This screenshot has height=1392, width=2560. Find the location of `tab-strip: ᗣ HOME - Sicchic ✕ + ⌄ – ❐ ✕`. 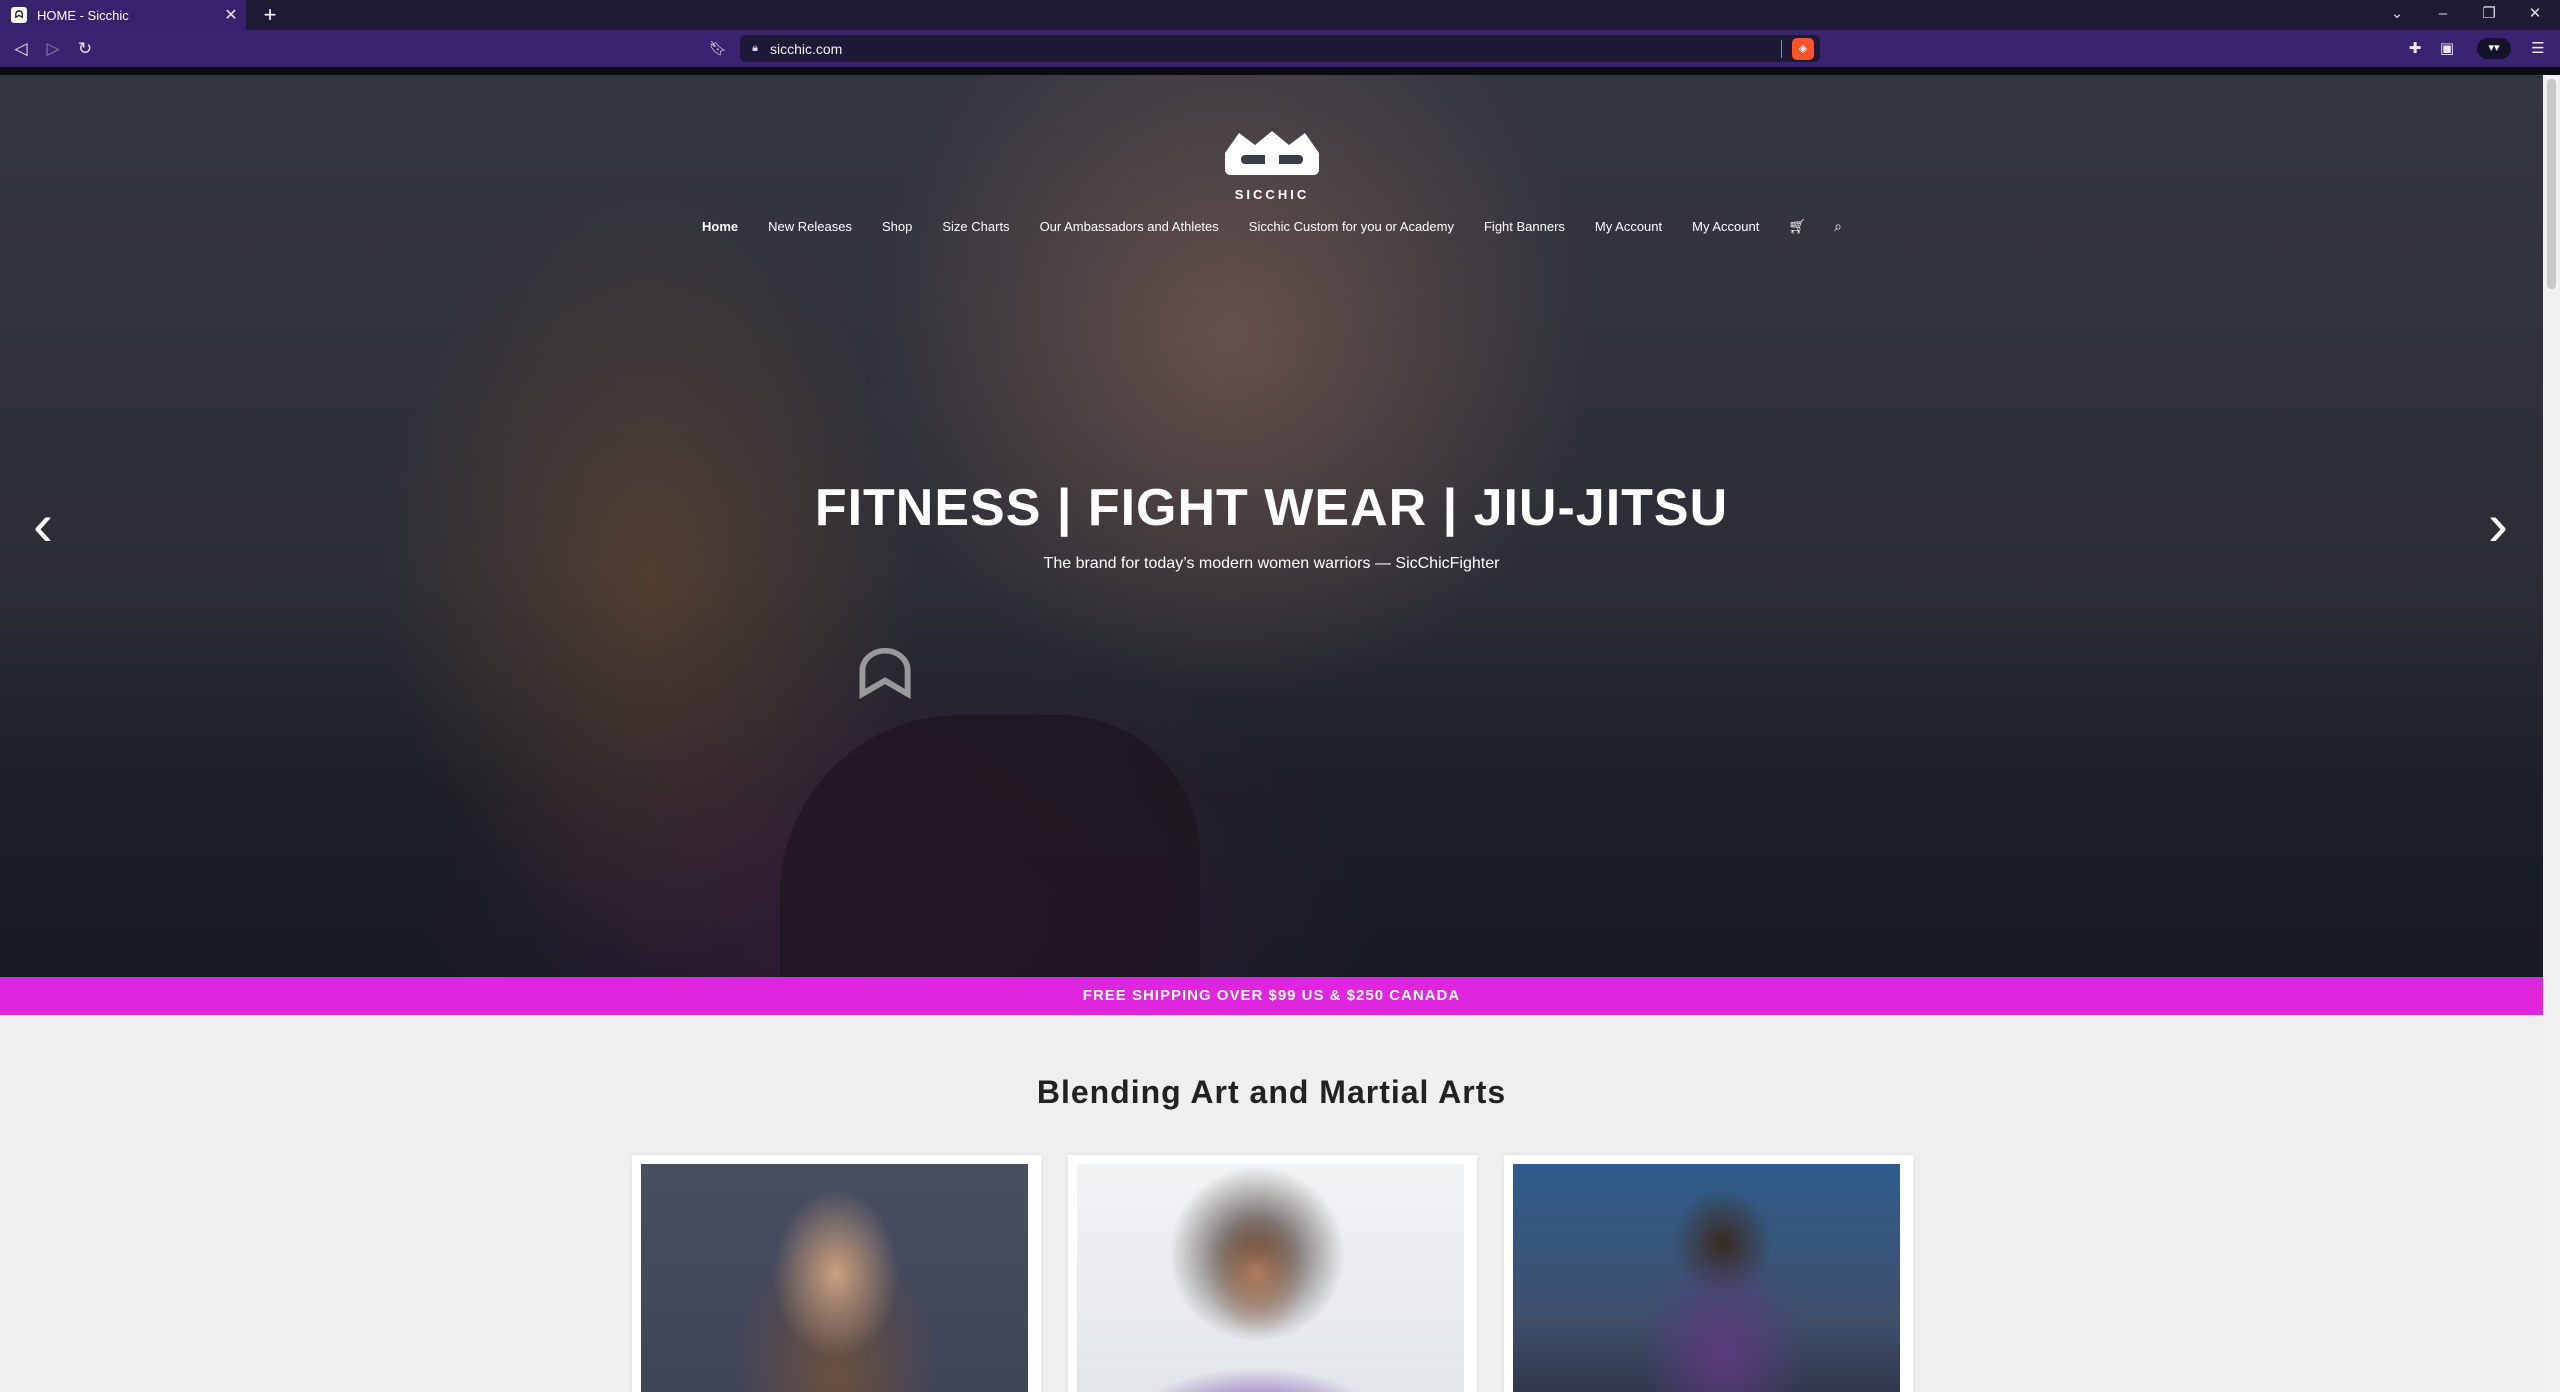

tab-strip: ᗣ HOME - Sicchic ✕ + ⌄ – ❐ ✕ is located at coordinates (1280, 15).